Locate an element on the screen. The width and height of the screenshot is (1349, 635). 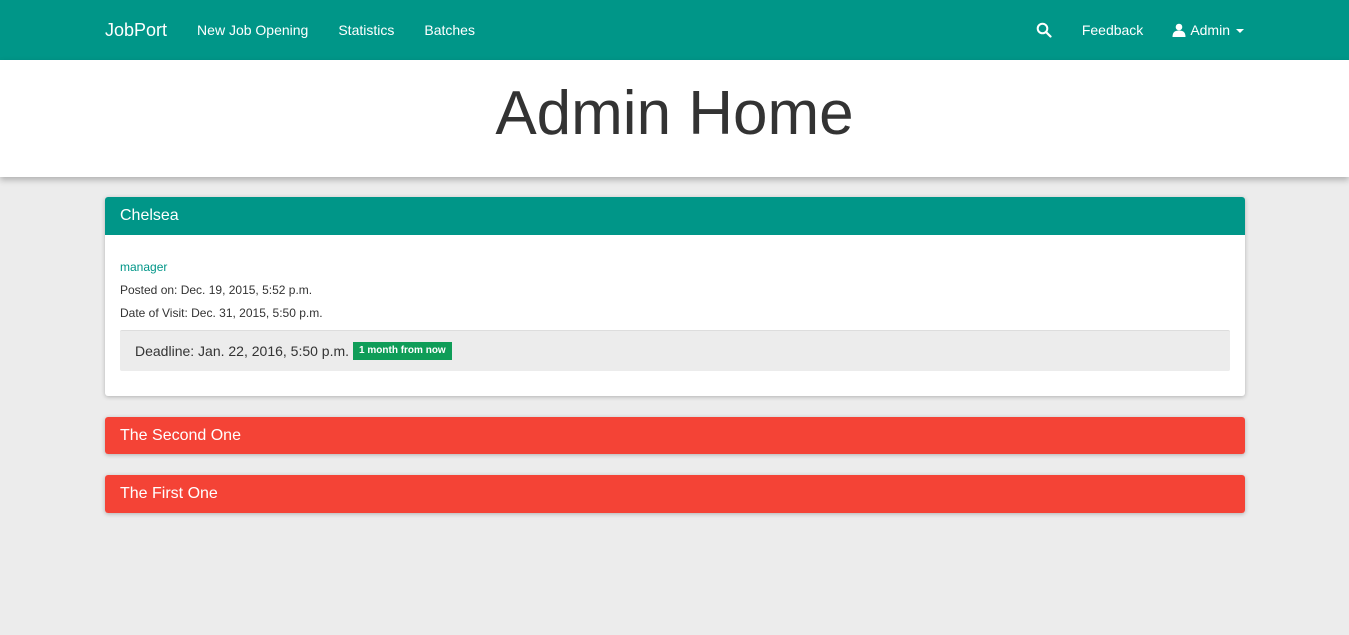
page-title: Admin Home is located at coordinates (674, 113).